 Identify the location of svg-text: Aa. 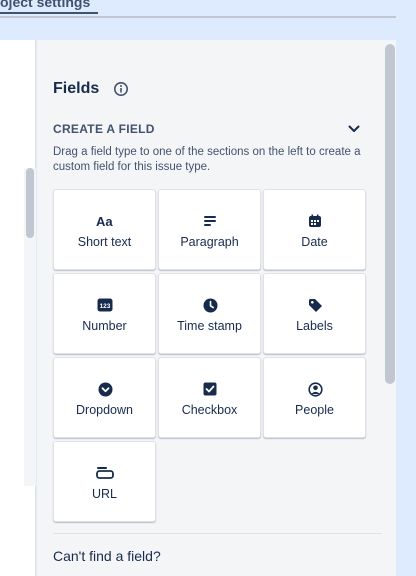
(104, 221).